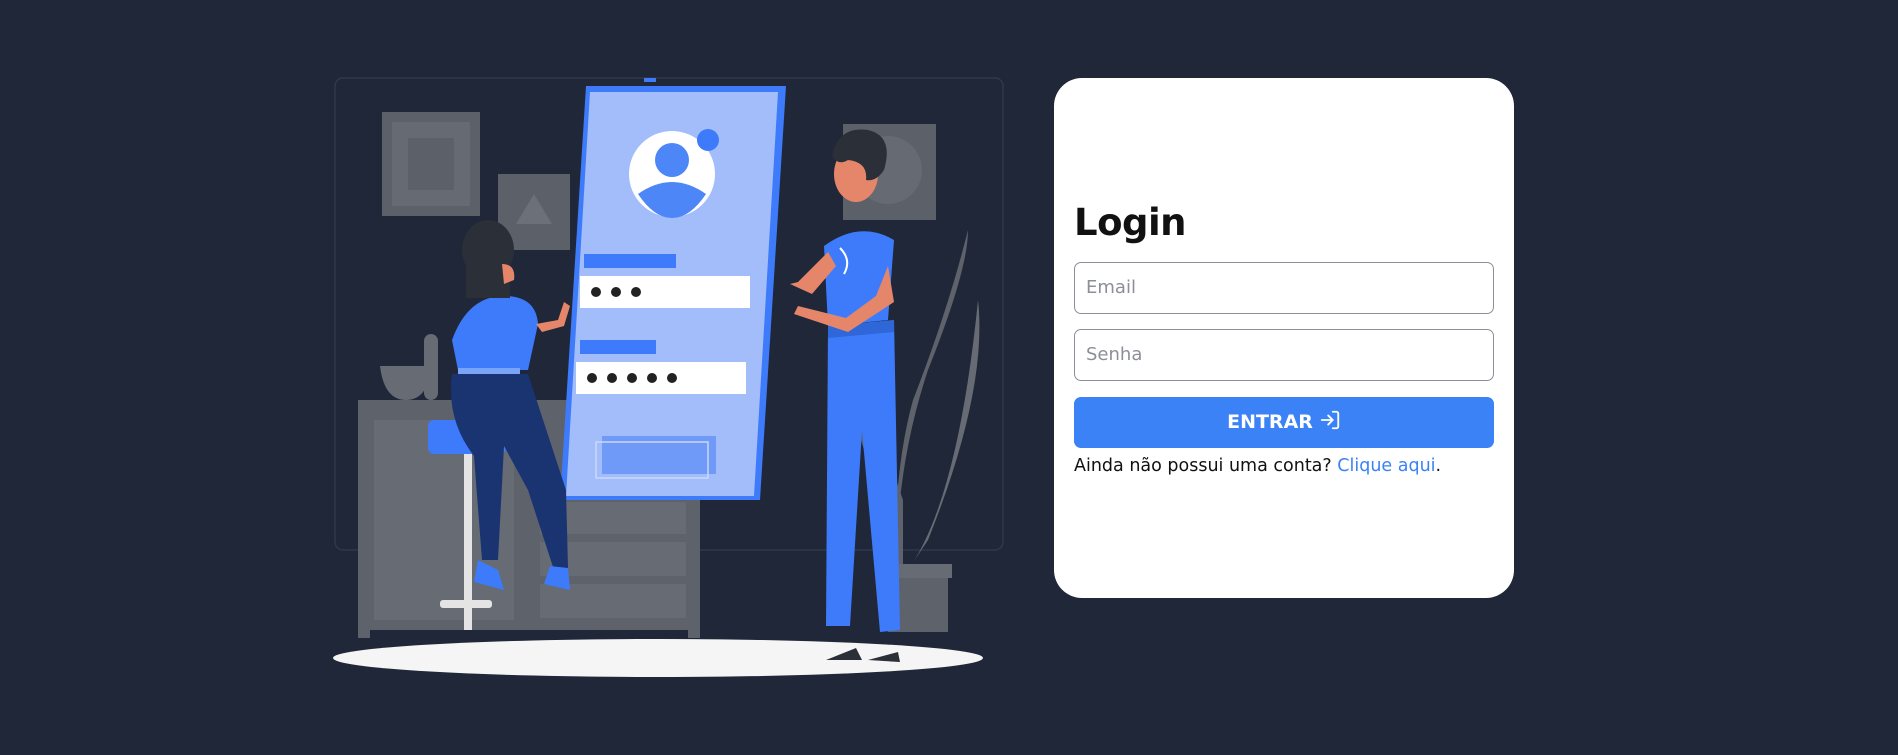  What do you see at coordinates (495, 333) in the screenshot?
I see `woman` at bounding box center [495, 333].